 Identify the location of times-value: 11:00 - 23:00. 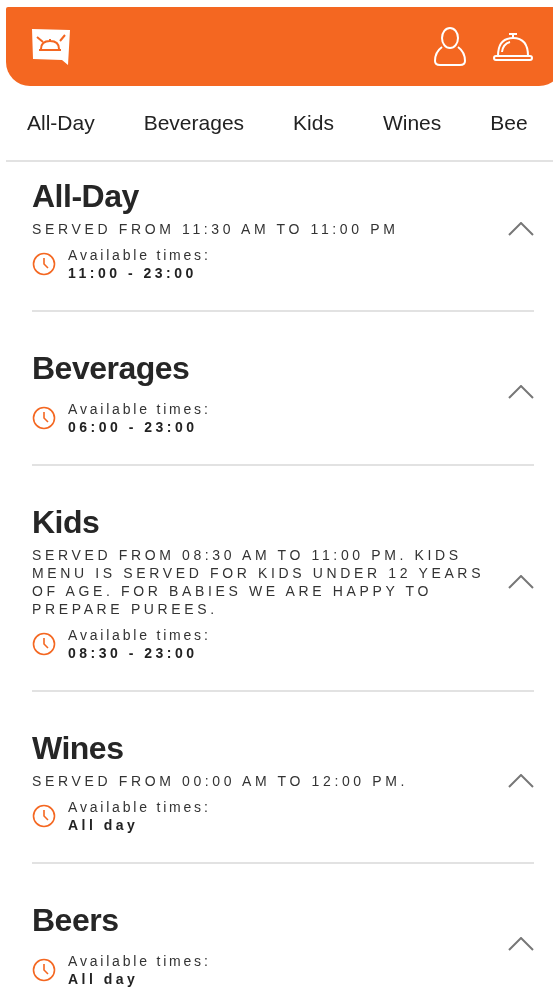
(133, 273).